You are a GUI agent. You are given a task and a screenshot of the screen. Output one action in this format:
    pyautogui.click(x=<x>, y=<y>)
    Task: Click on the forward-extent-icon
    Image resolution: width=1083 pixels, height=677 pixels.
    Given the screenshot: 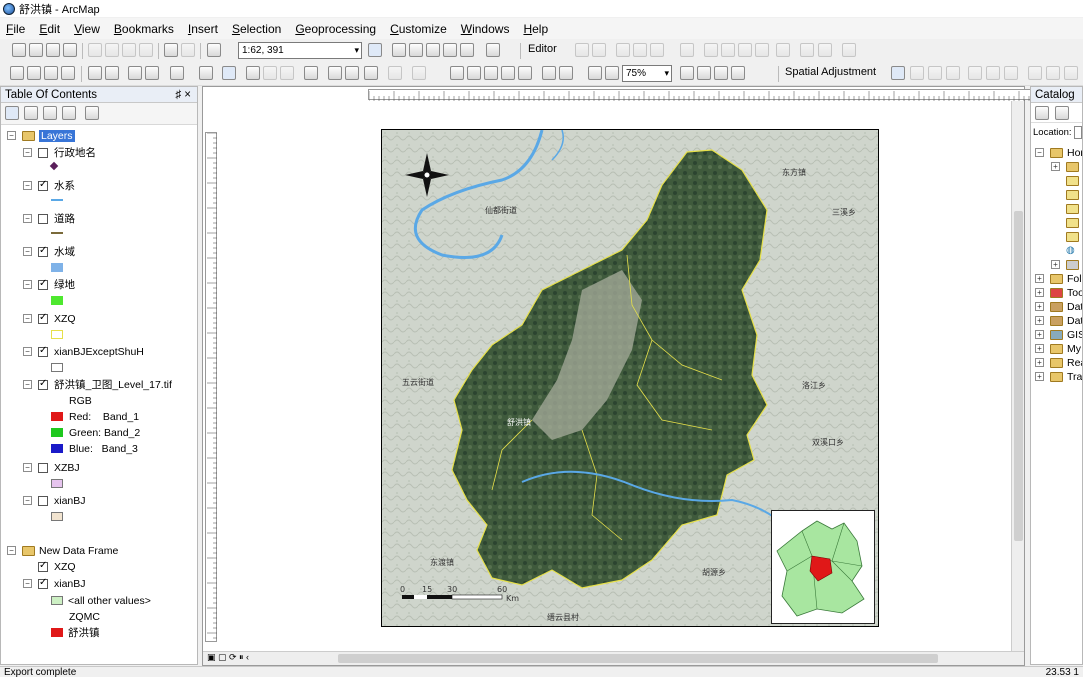 What is the action you would take?
    pyautogui.click(x=152, y=73)
    